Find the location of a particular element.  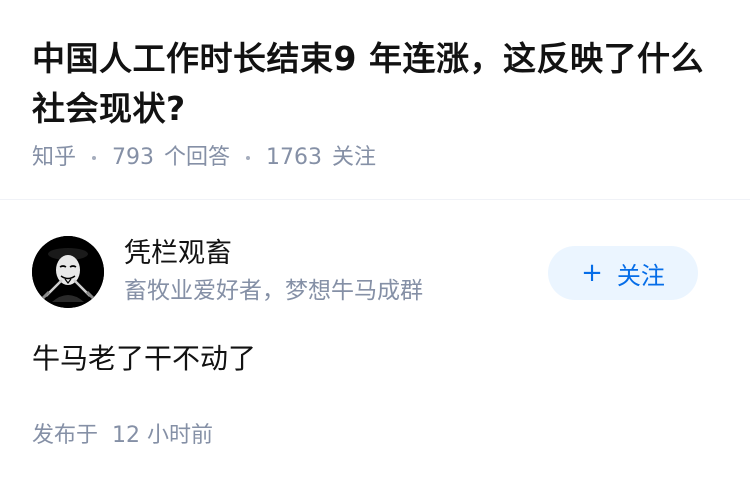

author-info: 凭栏观畜 畜牧业爱好者，梦想牛马成群 is located at coordinates (273, 271).